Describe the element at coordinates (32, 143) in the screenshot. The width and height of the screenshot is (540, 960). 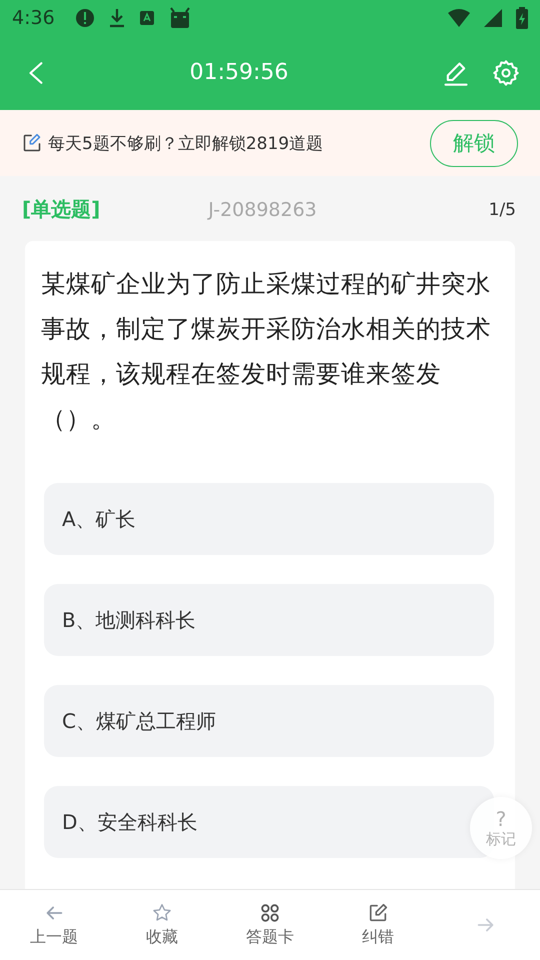
I see `note-edit-icon` at that location.